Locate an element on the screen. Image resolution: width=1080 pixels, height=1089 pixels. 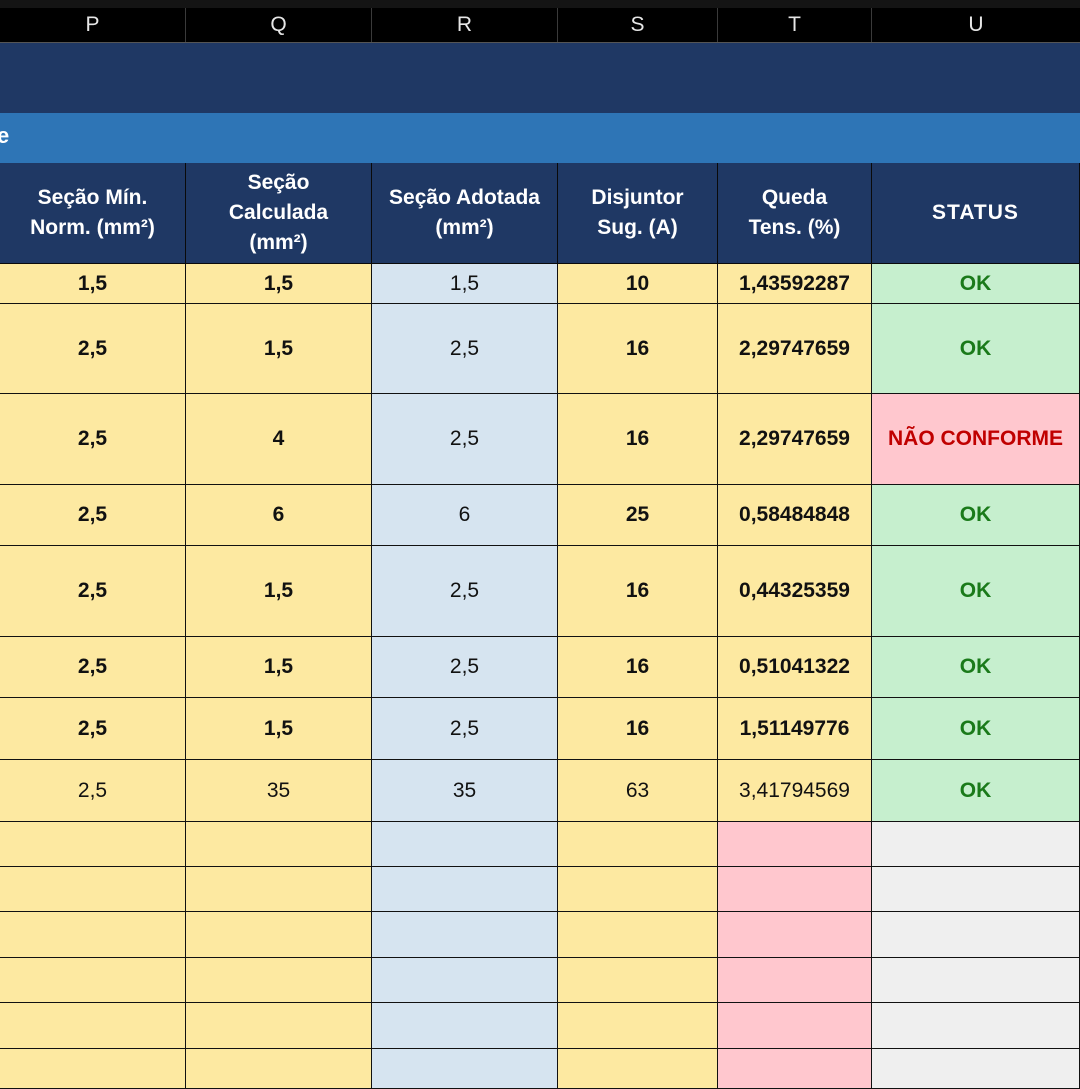
column-header-t: T is located at coordinates (795, 25).